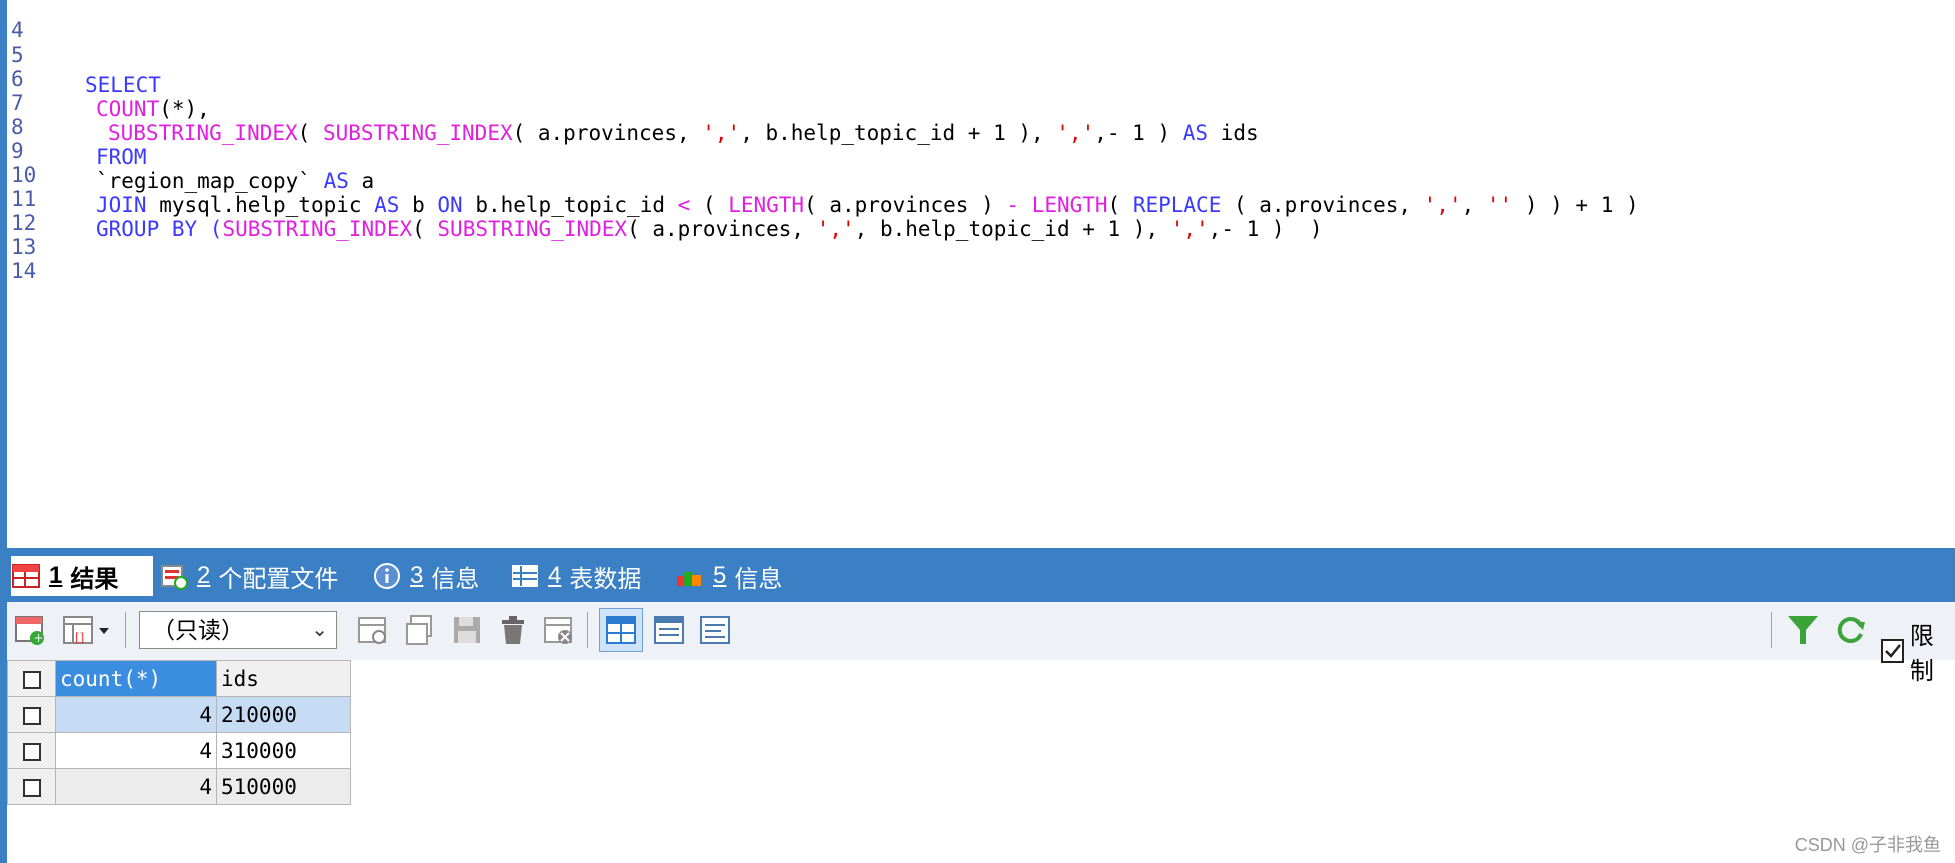  I want to click on export-grid-icon: +, so click(31, 630).